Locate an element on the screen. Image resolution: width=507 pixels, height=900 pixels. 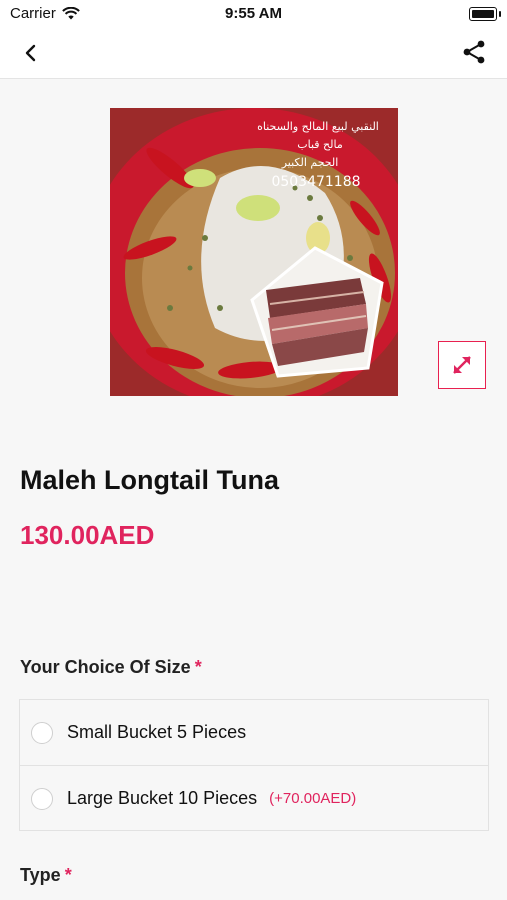
image-overlay-line3: الحجم الكبير is located at coordinates (310, 162).